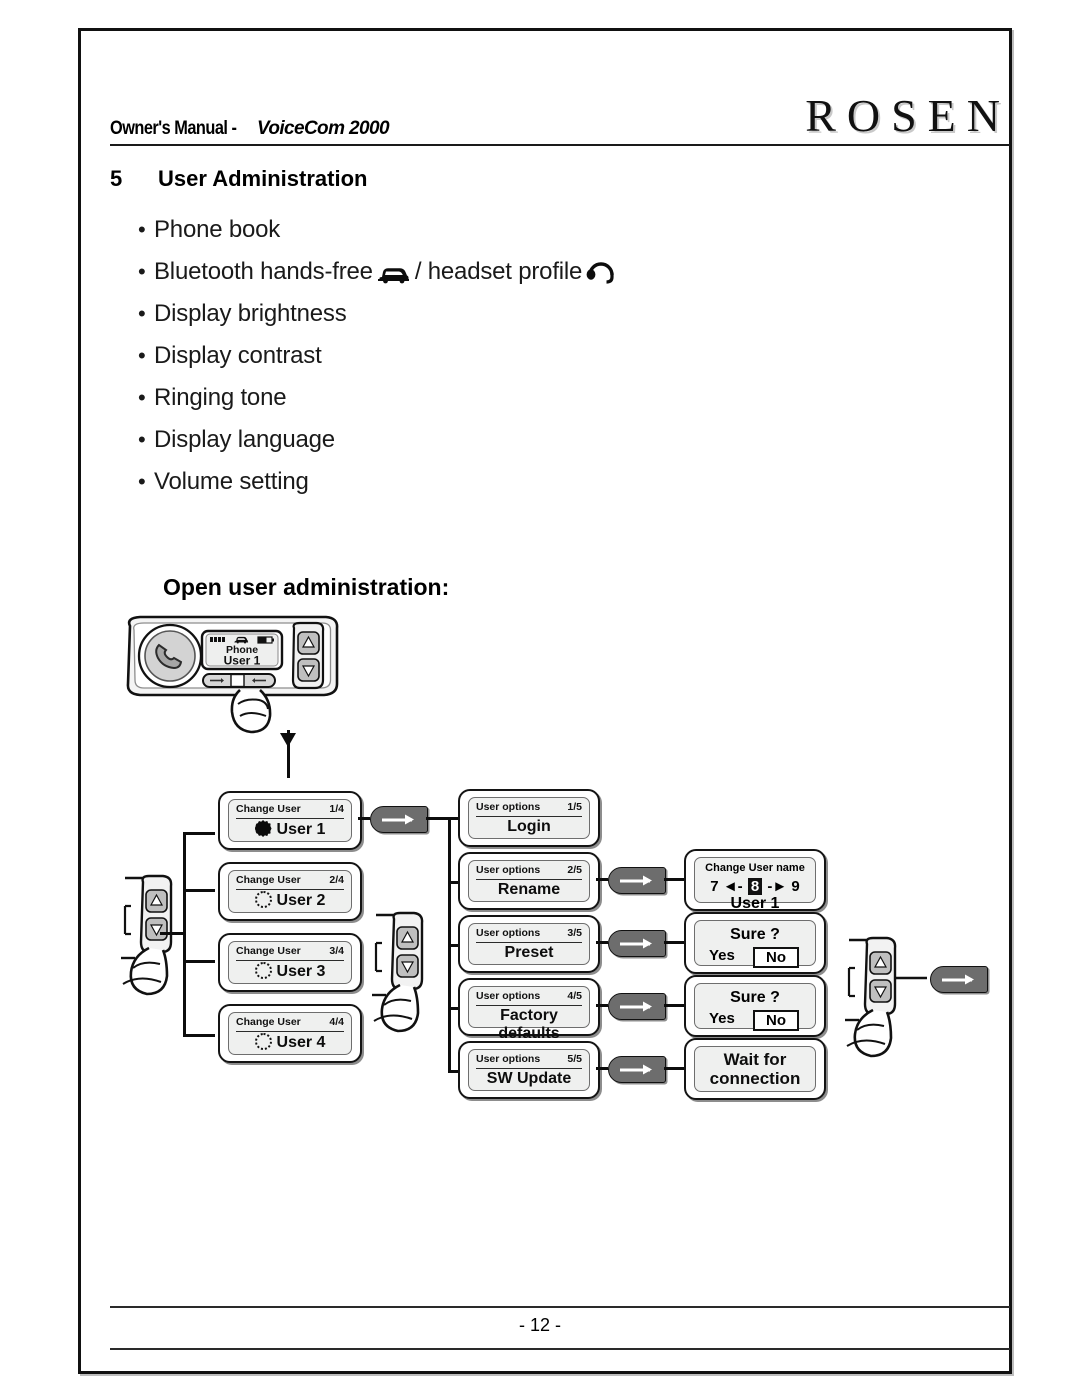 This screenshot has height=1397, width=1080. I want to click on lcd-panel: User options 1/5 Login, so click(529, 818).